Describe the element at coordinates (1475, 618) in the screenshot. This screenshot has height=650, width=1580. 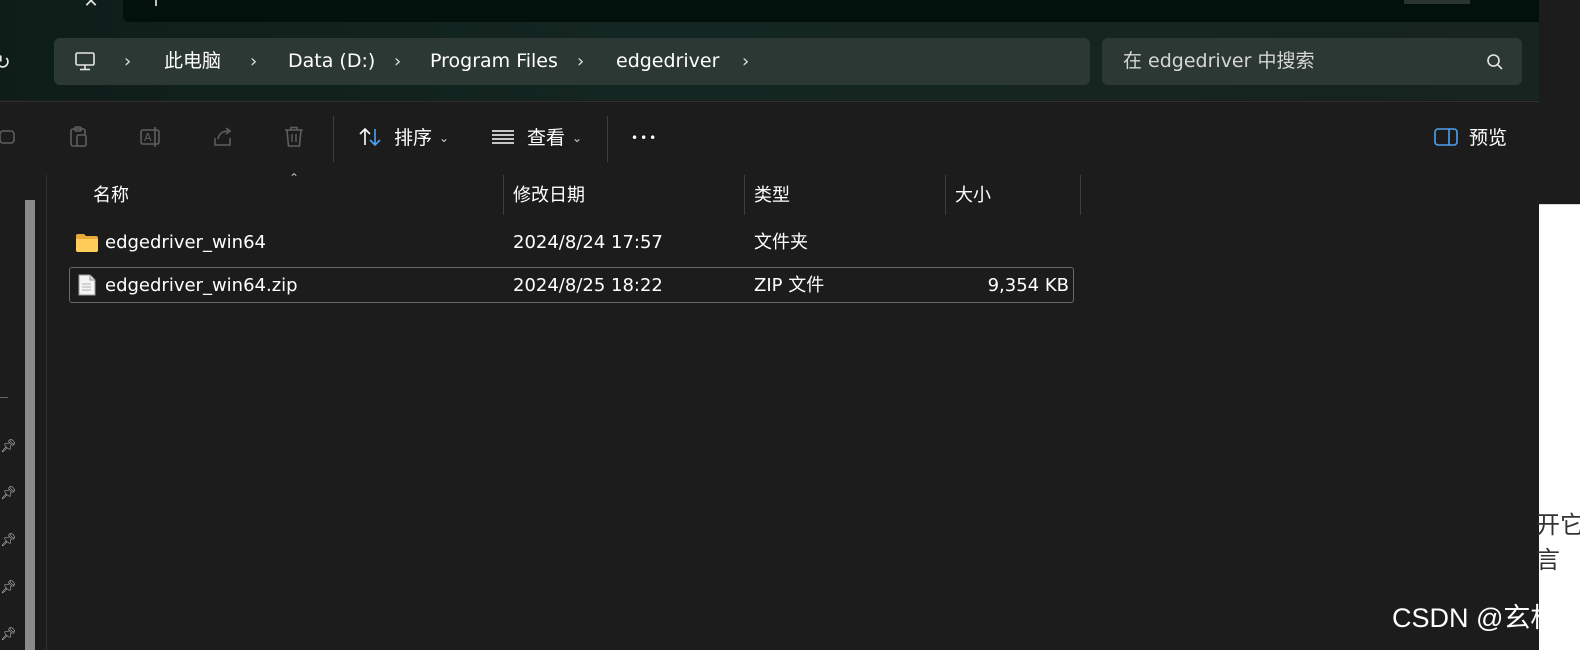
I see `watermark: CSDN @玄相` at that location.